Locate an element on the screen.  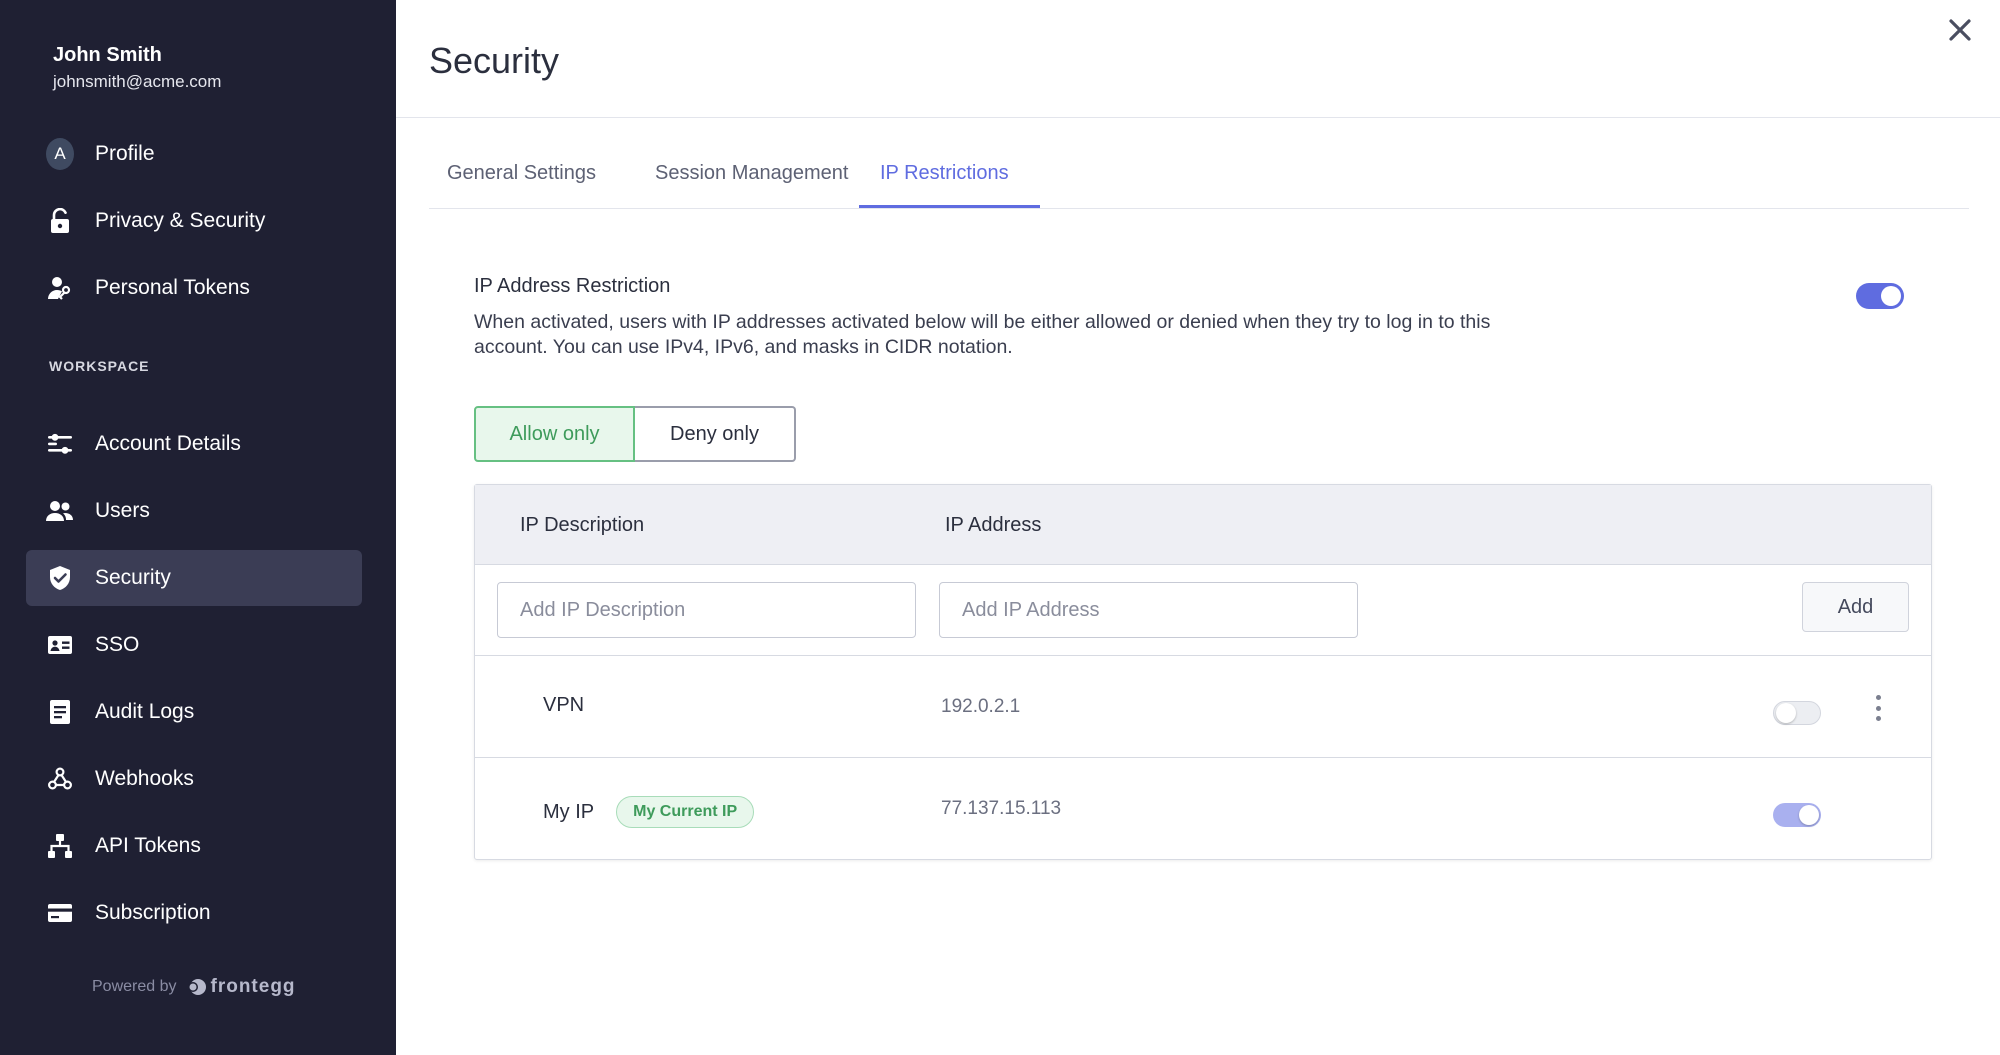
tab-general-settings: General Settings is located at coordinates (521, 173).